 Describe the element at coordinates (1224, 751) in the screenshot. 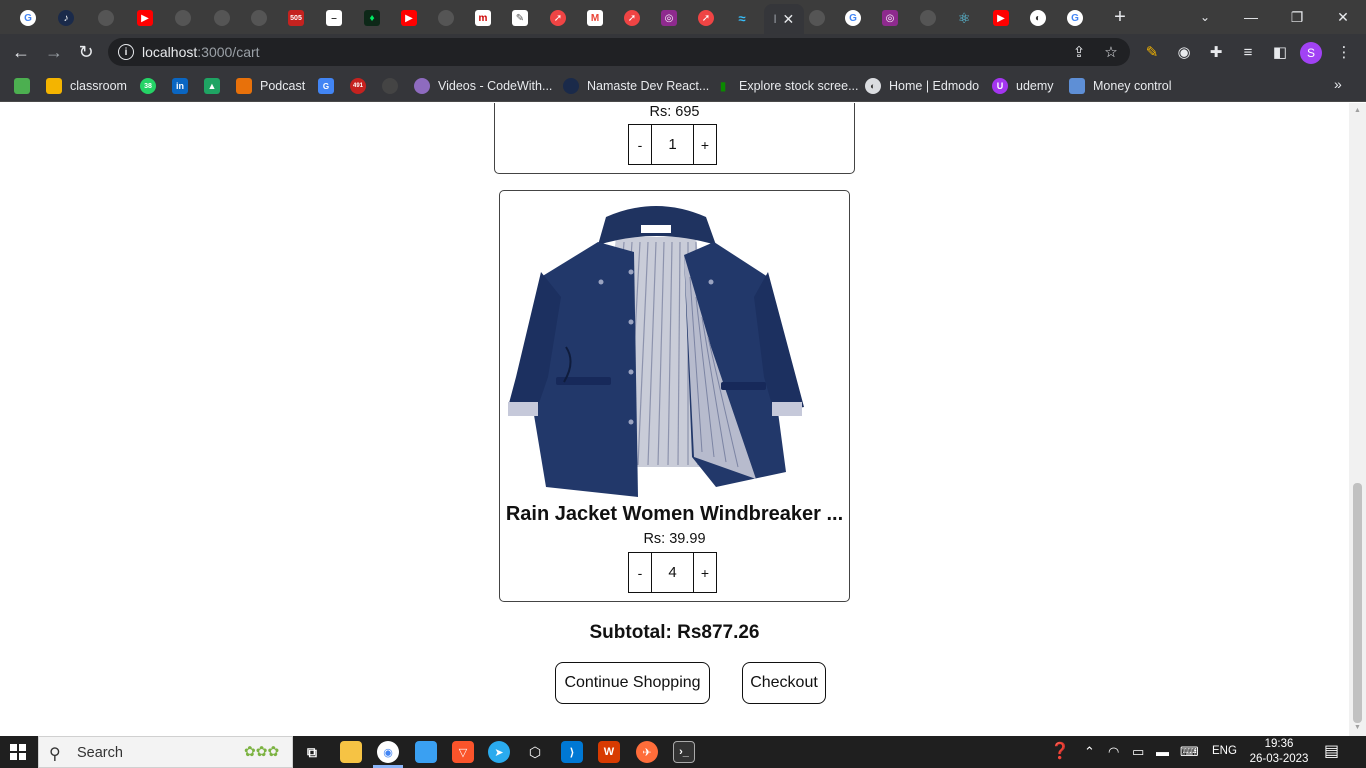

I see `language-indicator: ENG` at that location.